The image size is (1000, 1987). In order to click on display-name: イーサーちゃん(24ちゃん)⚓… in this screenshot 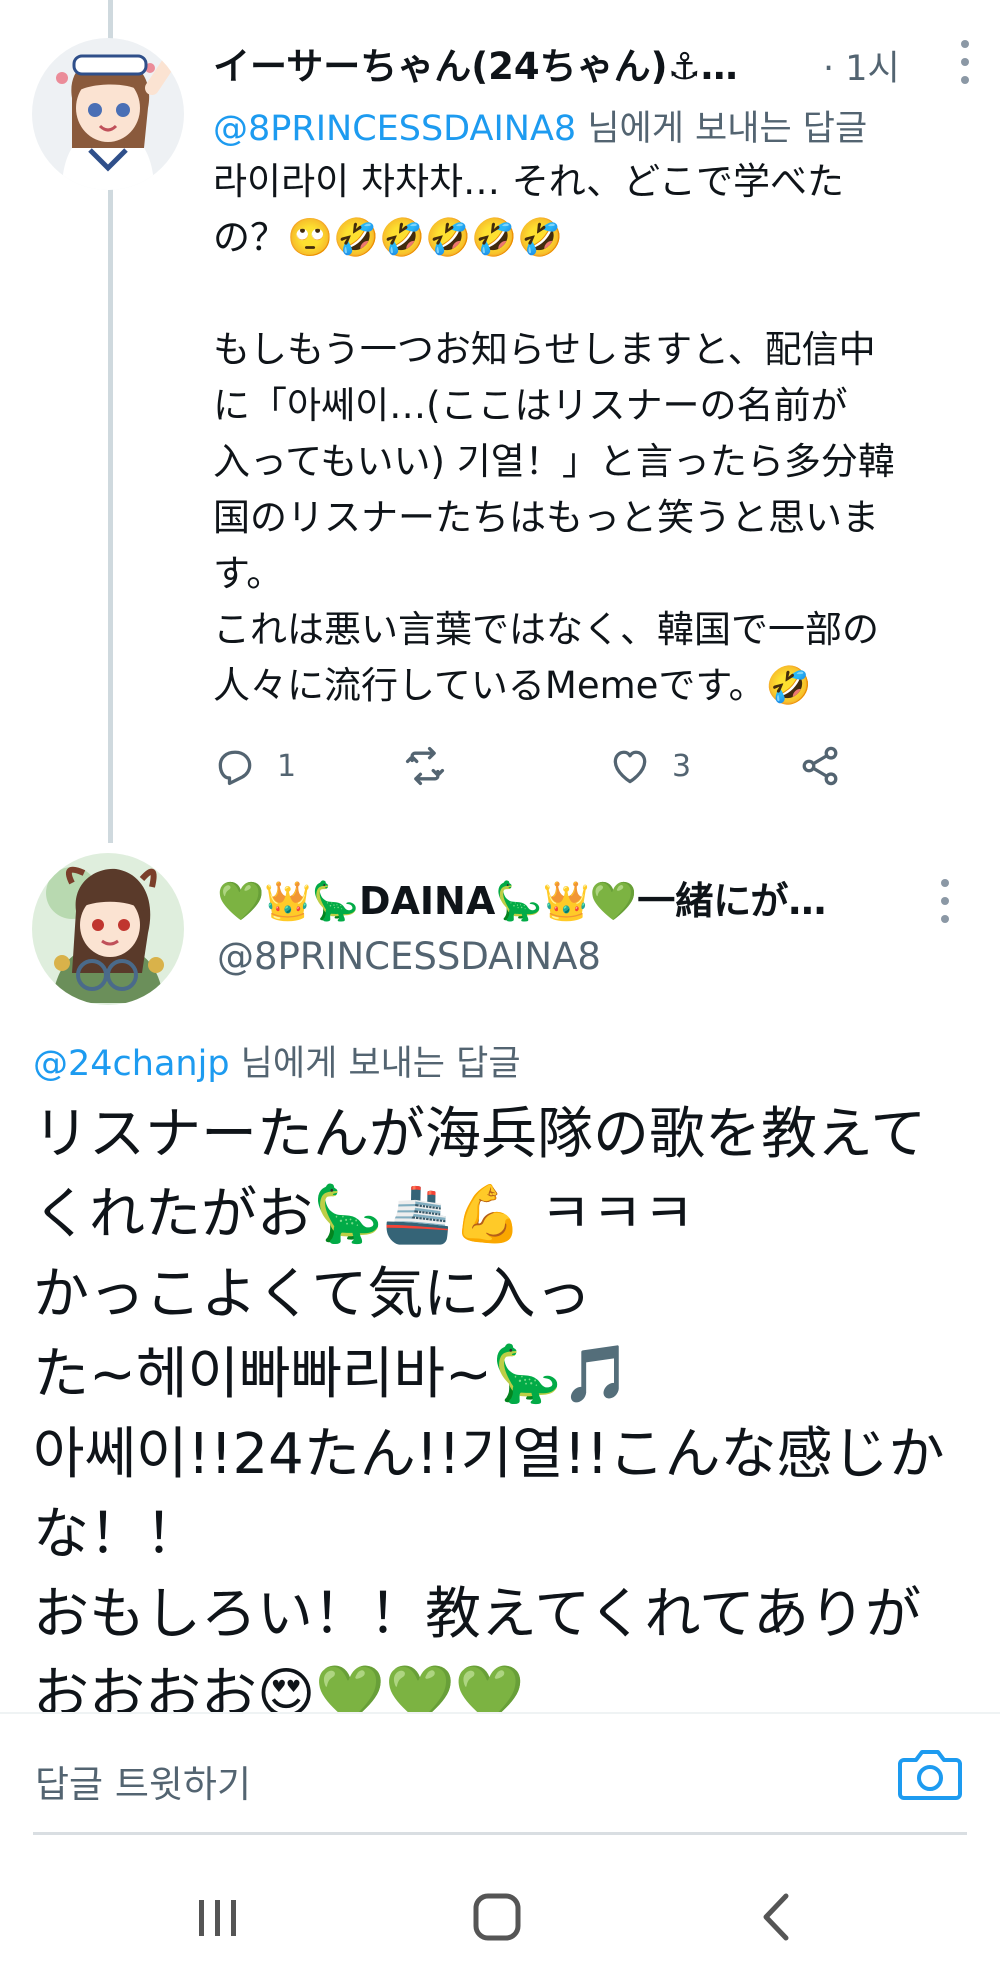, I will do `click(513, 63)`.